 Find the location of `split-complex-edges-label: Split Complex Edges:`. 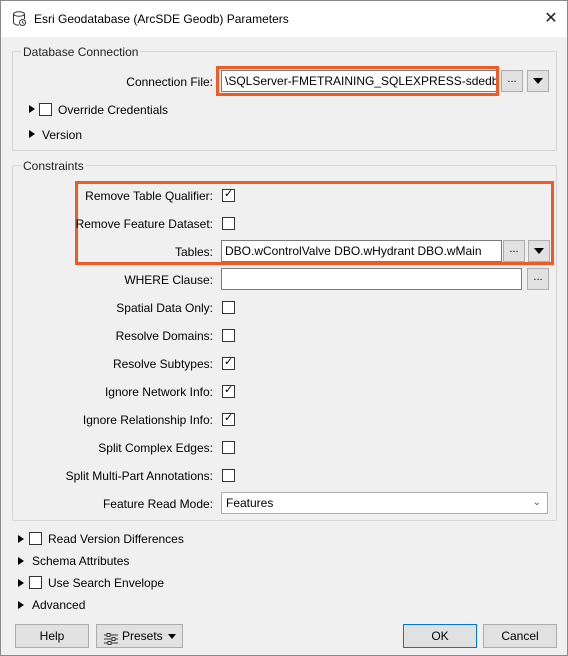

split-complex-edges-label: Split Complex Edges: is located at coordinates (155, 448).